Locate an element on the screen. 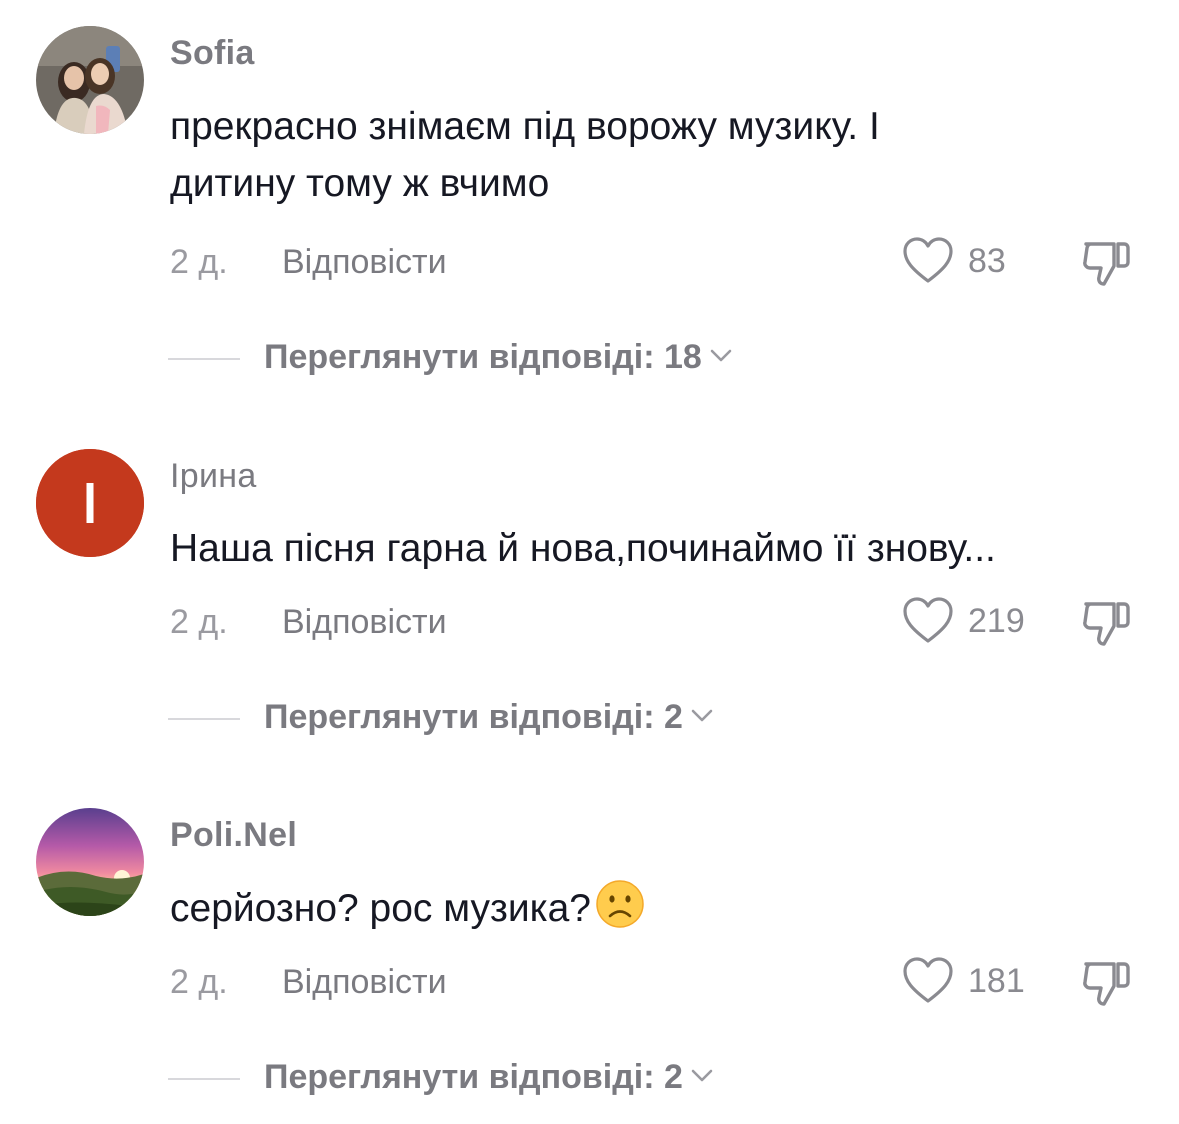 The height and width of the screenshot is (1124, 1179). like-button: 219 is located at coordinates (967, 621).